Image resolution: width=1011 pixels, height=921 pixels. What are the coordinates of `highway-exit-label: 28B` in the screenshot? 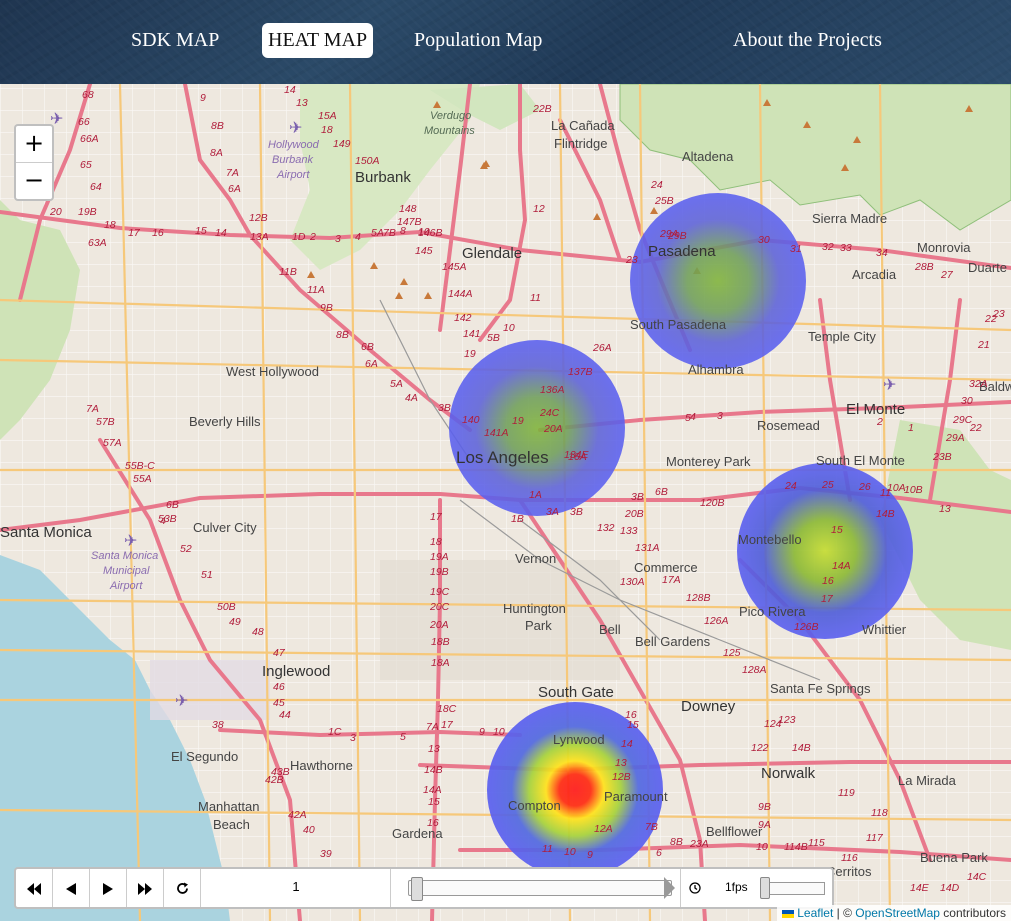 It's located at (924, 267).